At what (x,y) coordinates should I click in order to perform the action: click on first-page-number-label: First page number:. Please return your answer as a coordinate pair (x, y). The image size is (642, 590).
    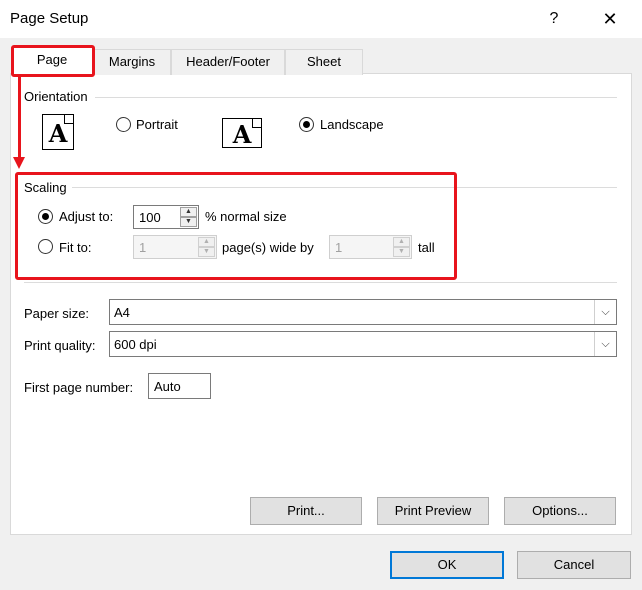
    Looking at the image, I should click on (79, 387).